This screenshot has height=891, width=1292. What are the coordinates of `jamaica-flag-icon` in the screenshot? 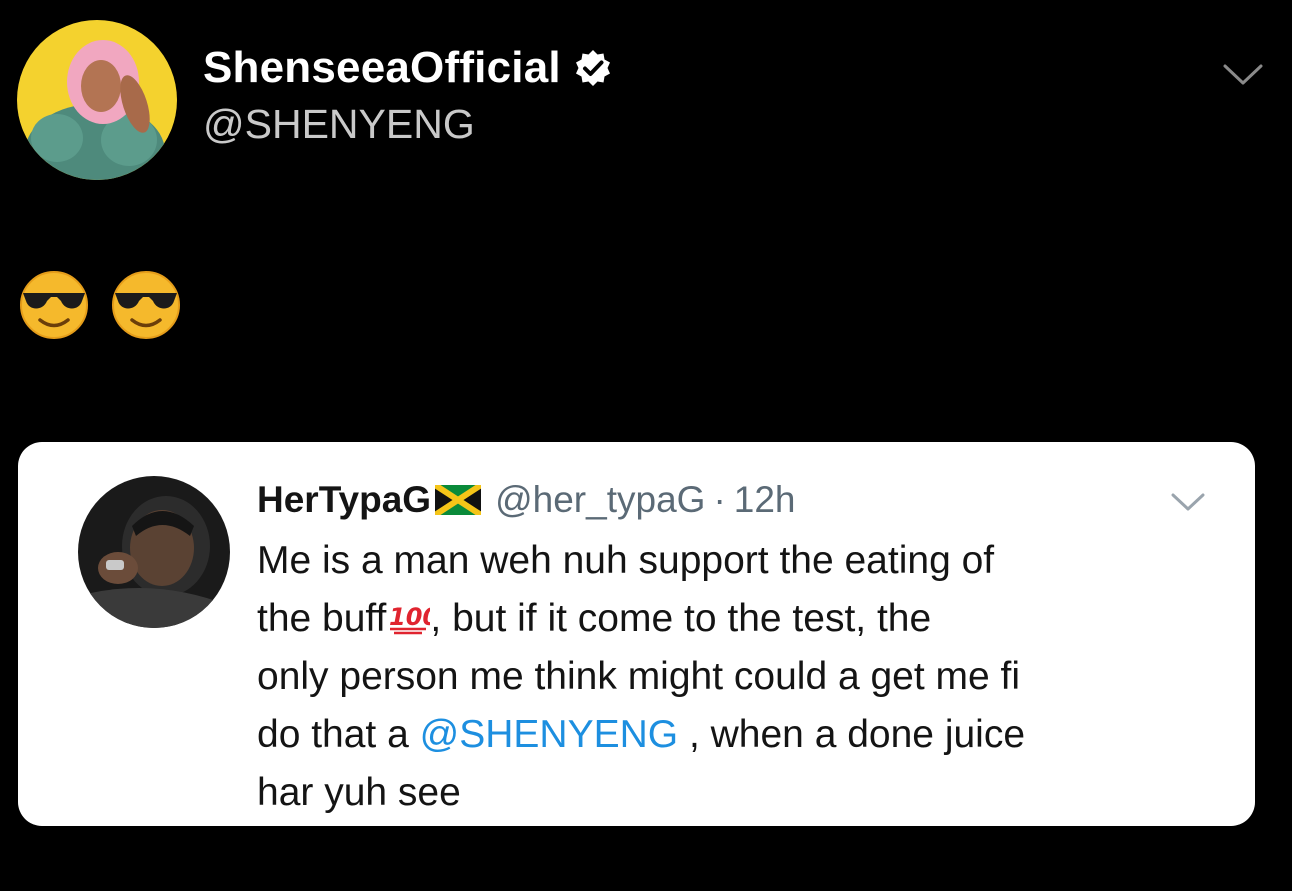 It's located at (458, 500).